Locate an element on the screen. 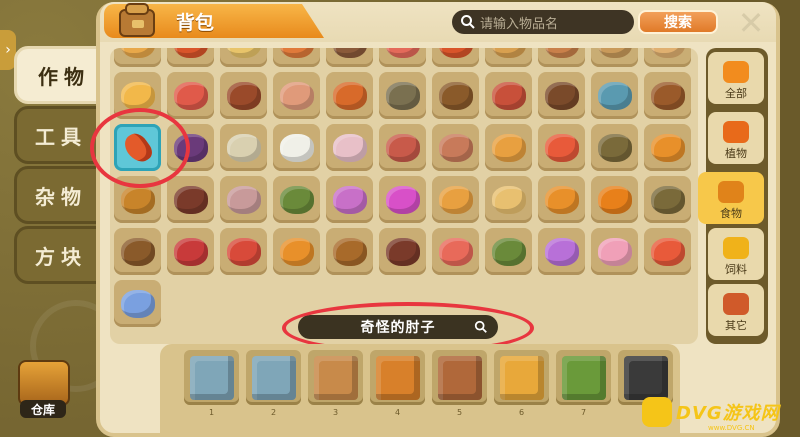 The width and height of the screenshot is (800, 437). hotbar-slot-number: 1 is located at coordinates (211, 412).